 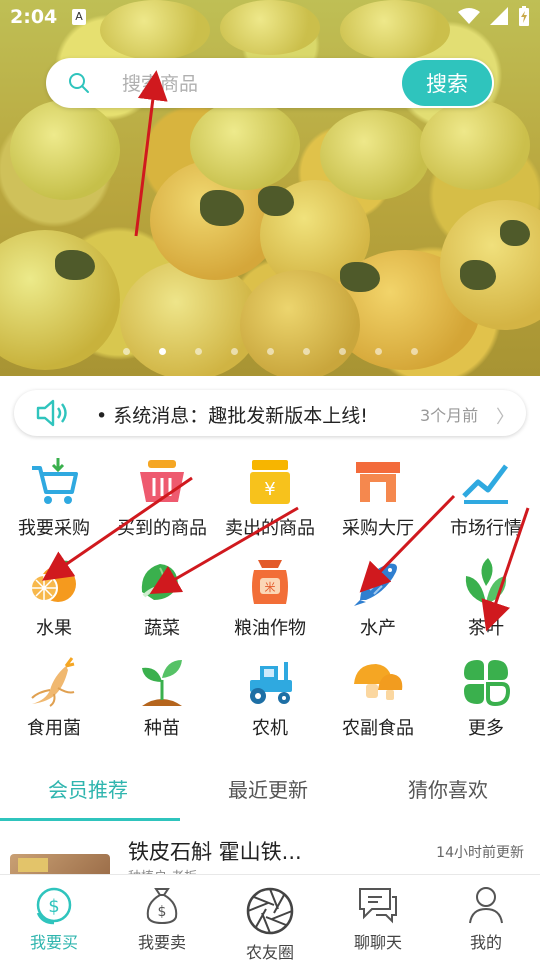 I want to click on listing-updated-time: 14小时前更新, so click(x=480, y=853).